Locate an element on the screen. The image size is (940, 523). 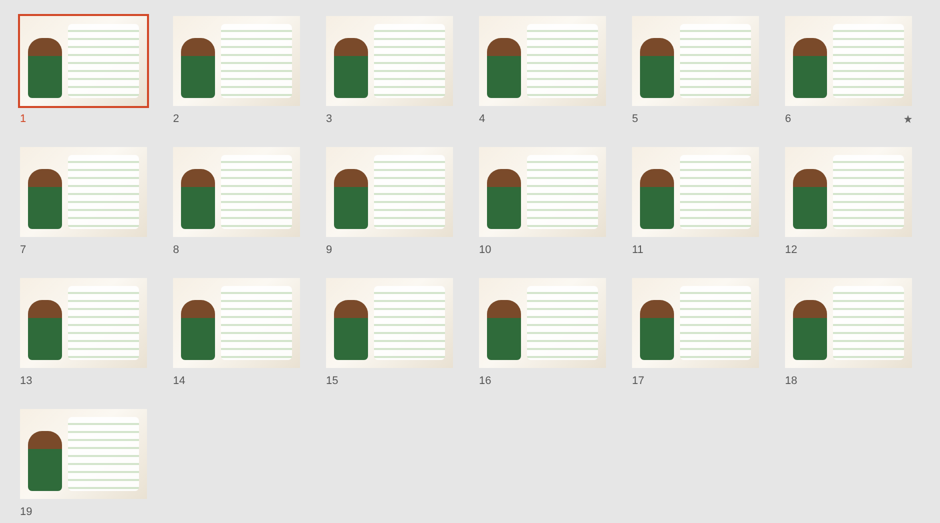
slide-number: 11 is located at coordinates (638, 250).